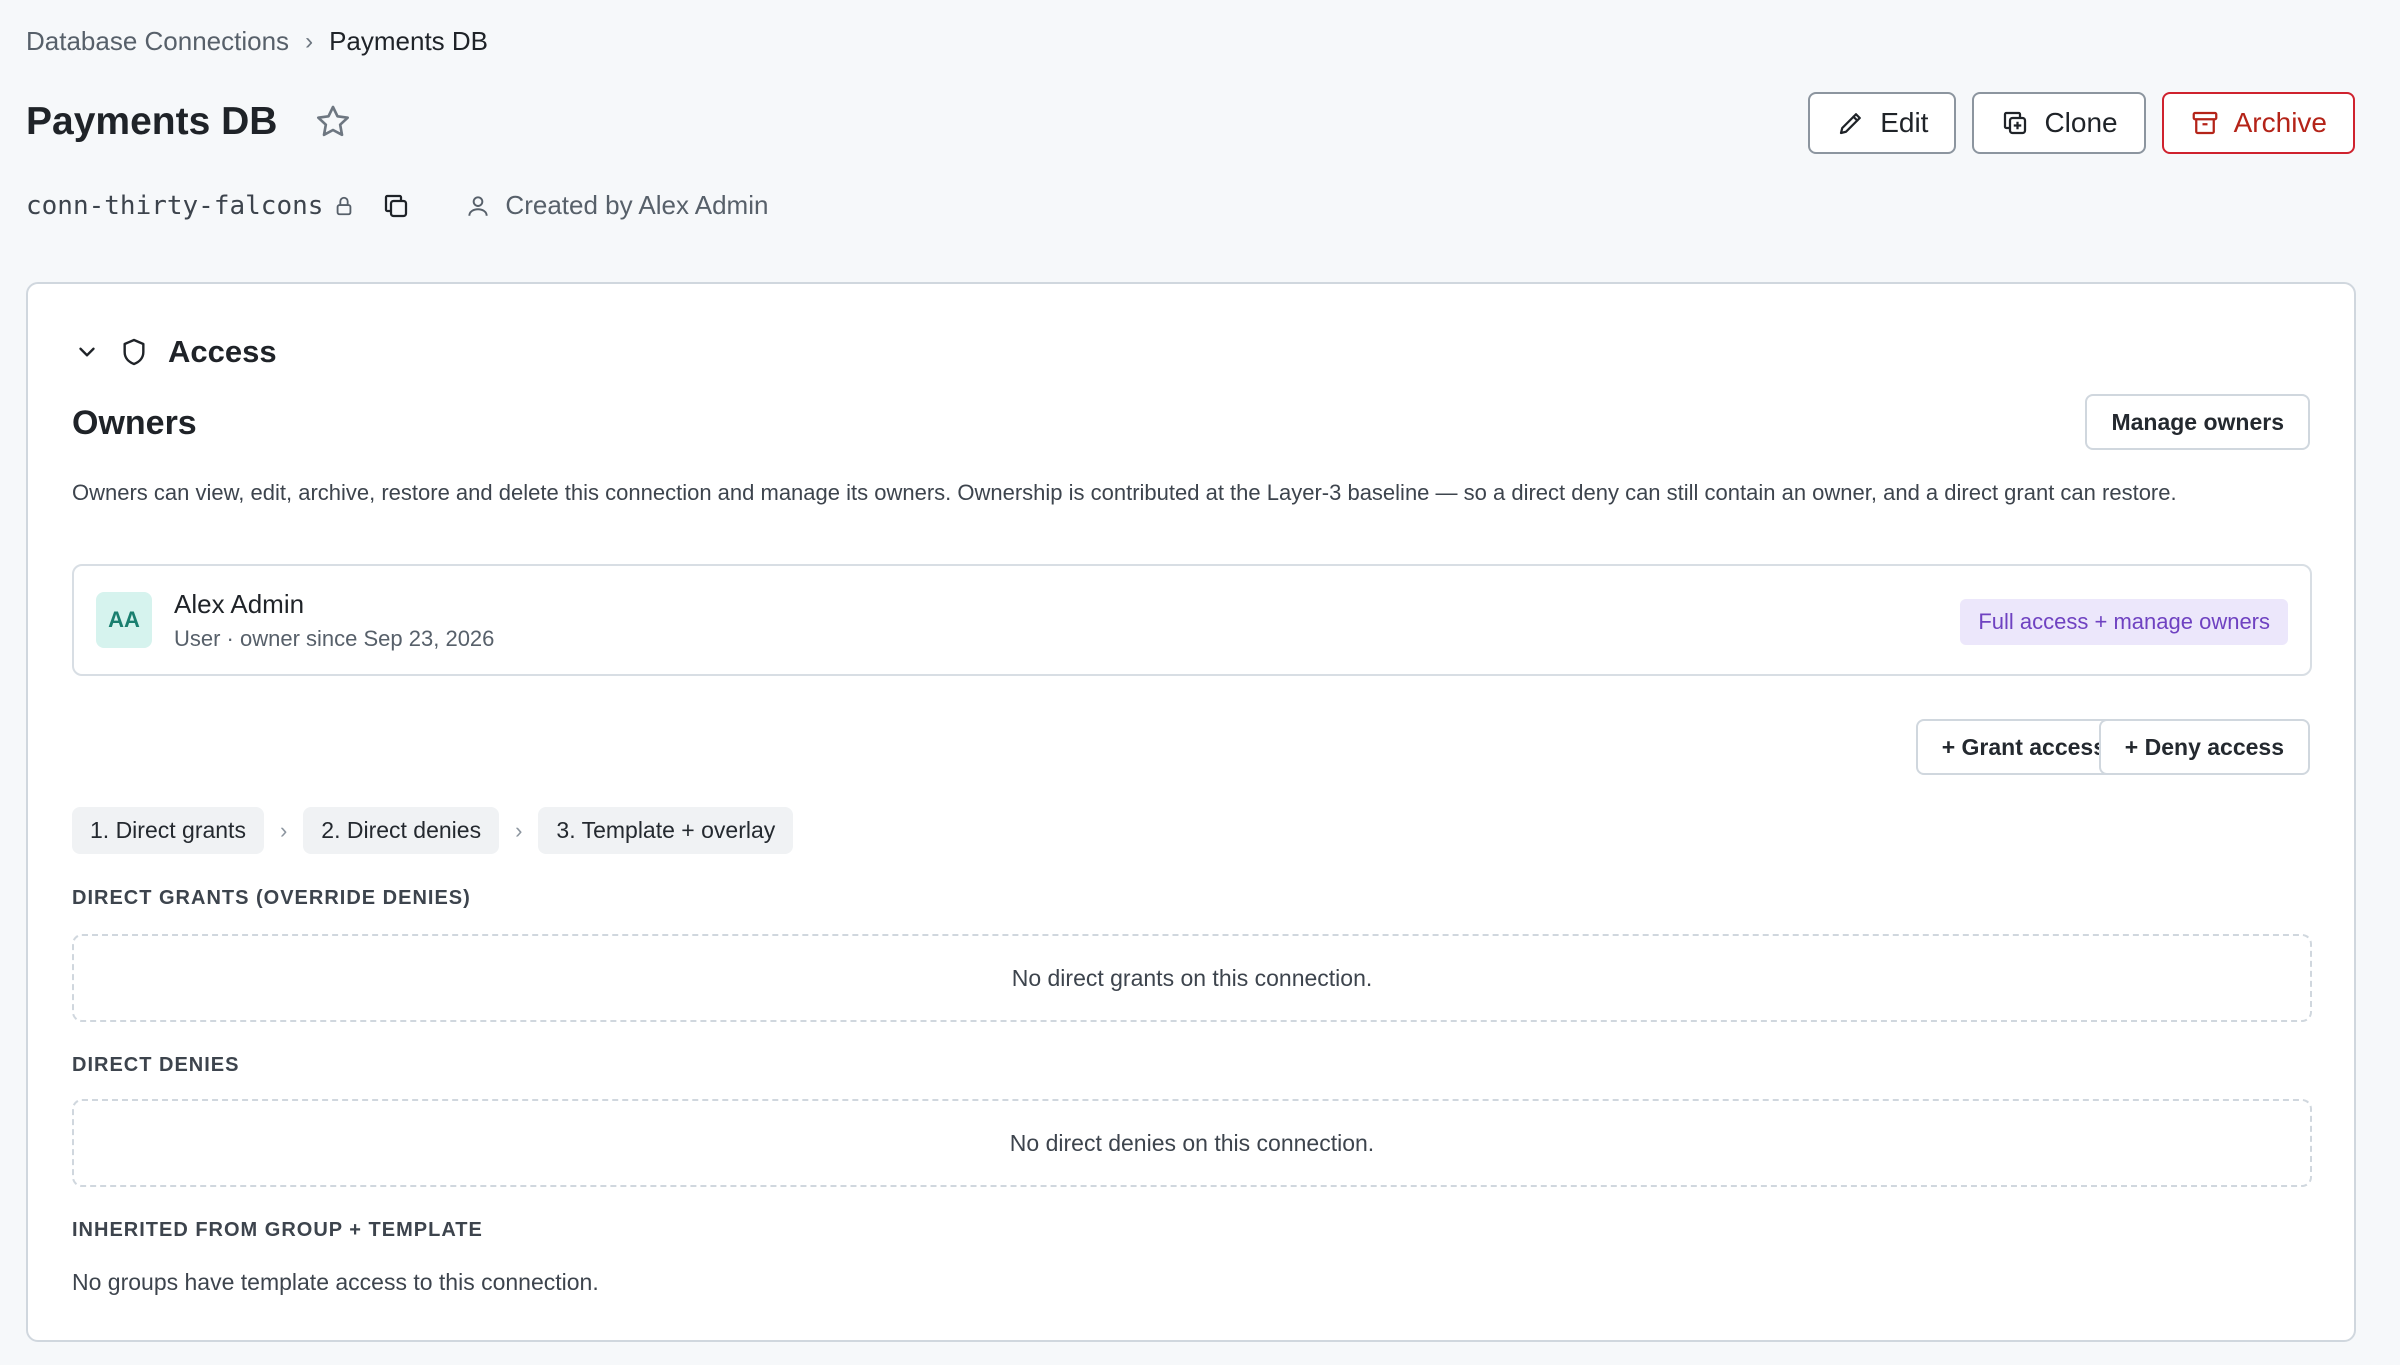 The image size is (2400, 1365). I want to click on breadcrumb: Database Connections › Payments DB, so click(257, 41).